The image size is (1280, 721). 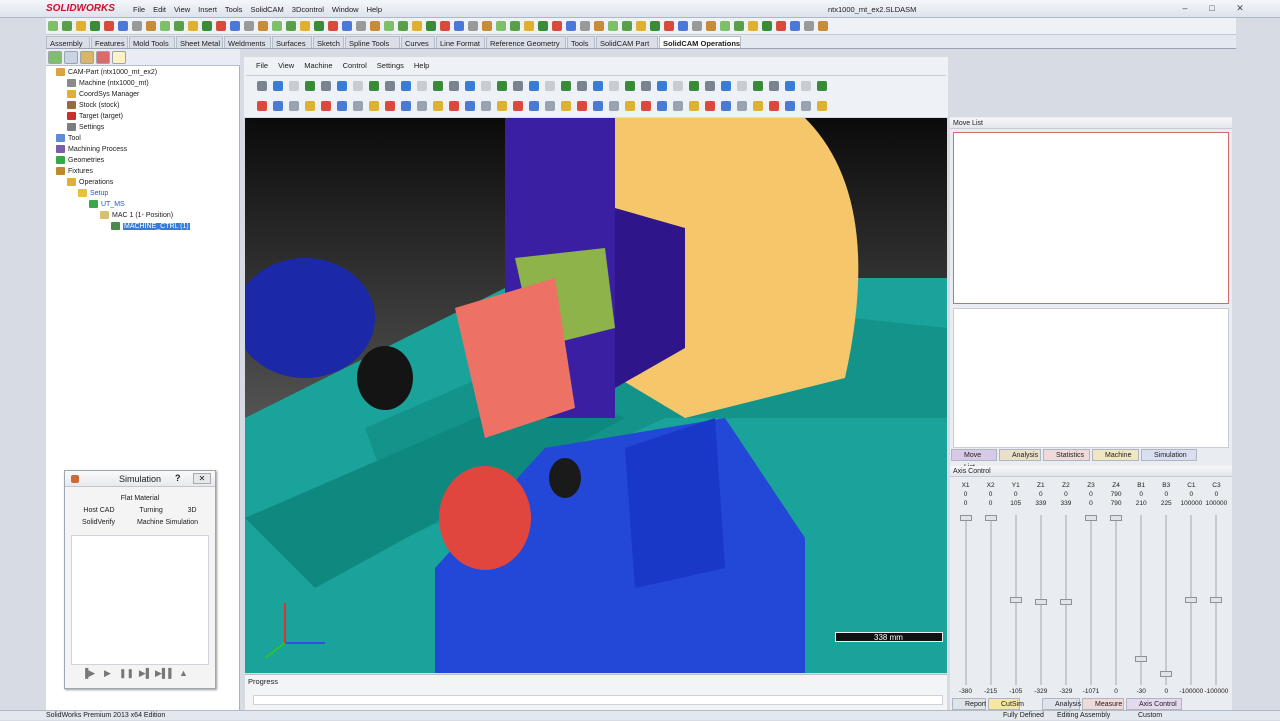 What do you see at coordinates (150, 227) in the screenshot?
I see `tree-node: MACHINE_CTRL (1)` at bounding box center [150, 227].